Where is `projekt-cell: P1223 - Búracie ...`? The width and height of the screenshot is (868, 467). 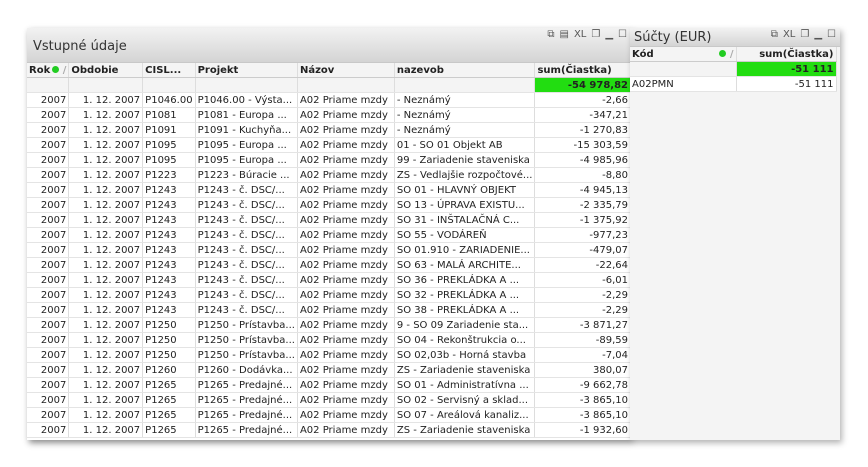
projekt-cell: P1223 - Búracie ... is located at coordinates (246, 175).